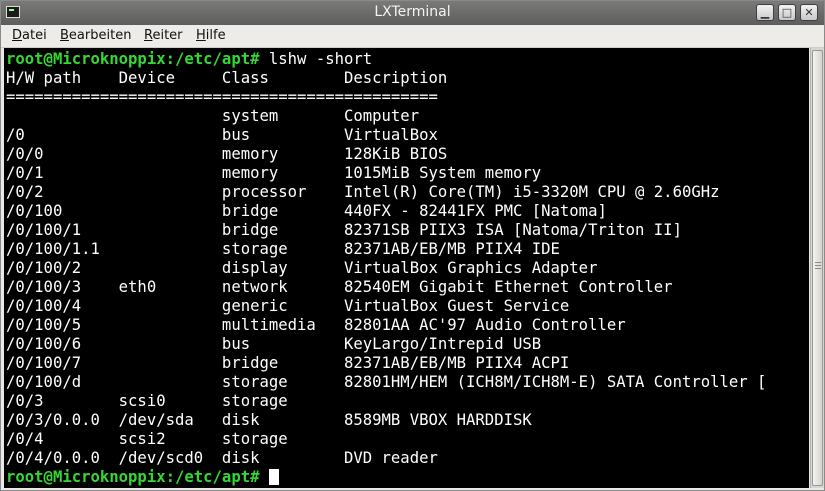  I want to click on output-line: system Computer, so click(213, 116).